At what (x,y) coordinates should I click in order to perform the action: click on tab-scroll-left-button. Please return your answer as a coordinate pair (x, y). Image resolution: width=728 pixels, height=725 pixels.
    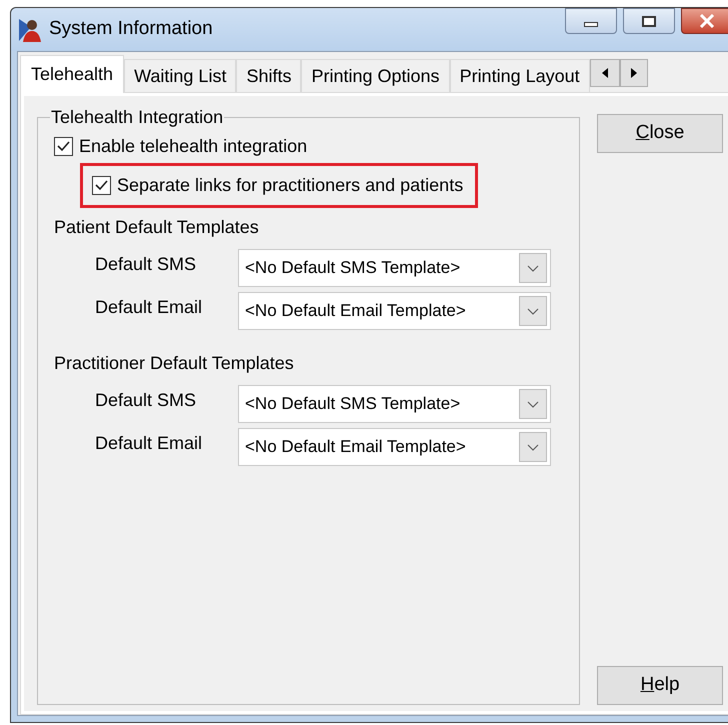
    Looking at the image, I should click on (605, 73).